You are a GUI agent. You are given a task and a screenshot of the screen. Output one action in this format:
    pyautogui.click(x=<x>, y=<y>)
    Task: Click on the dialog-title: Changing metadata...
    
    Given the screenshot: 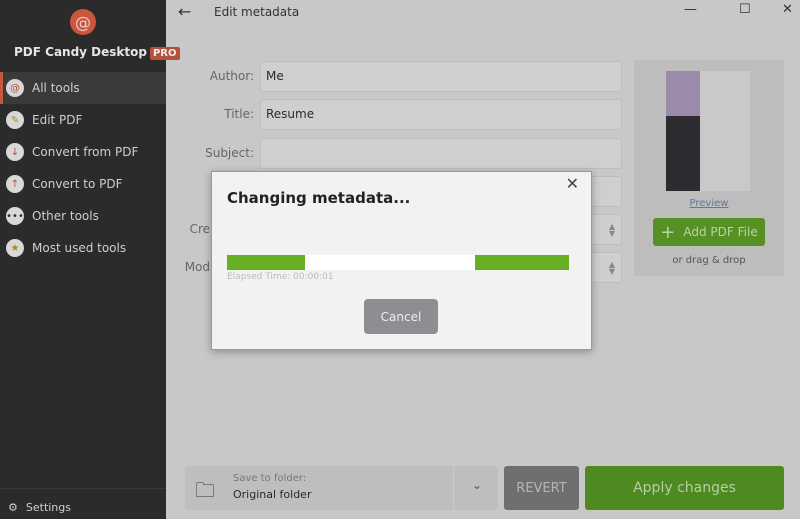 What is the action you would take?
    pyautogui.click(x=319, y=198)
    